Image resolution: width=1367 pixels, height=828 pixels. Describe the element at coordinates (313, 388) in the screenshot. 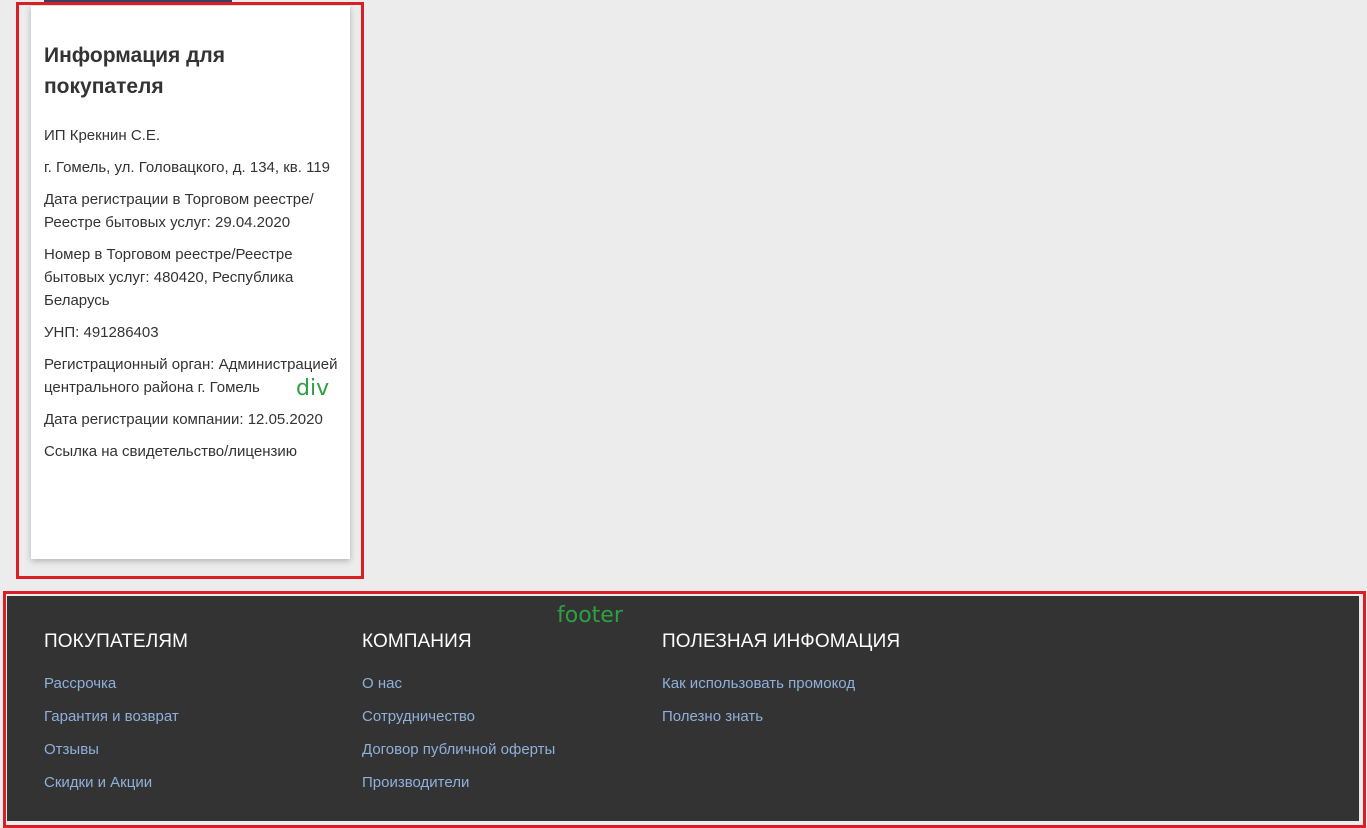

I see `div-annotation-label: div` at that location.